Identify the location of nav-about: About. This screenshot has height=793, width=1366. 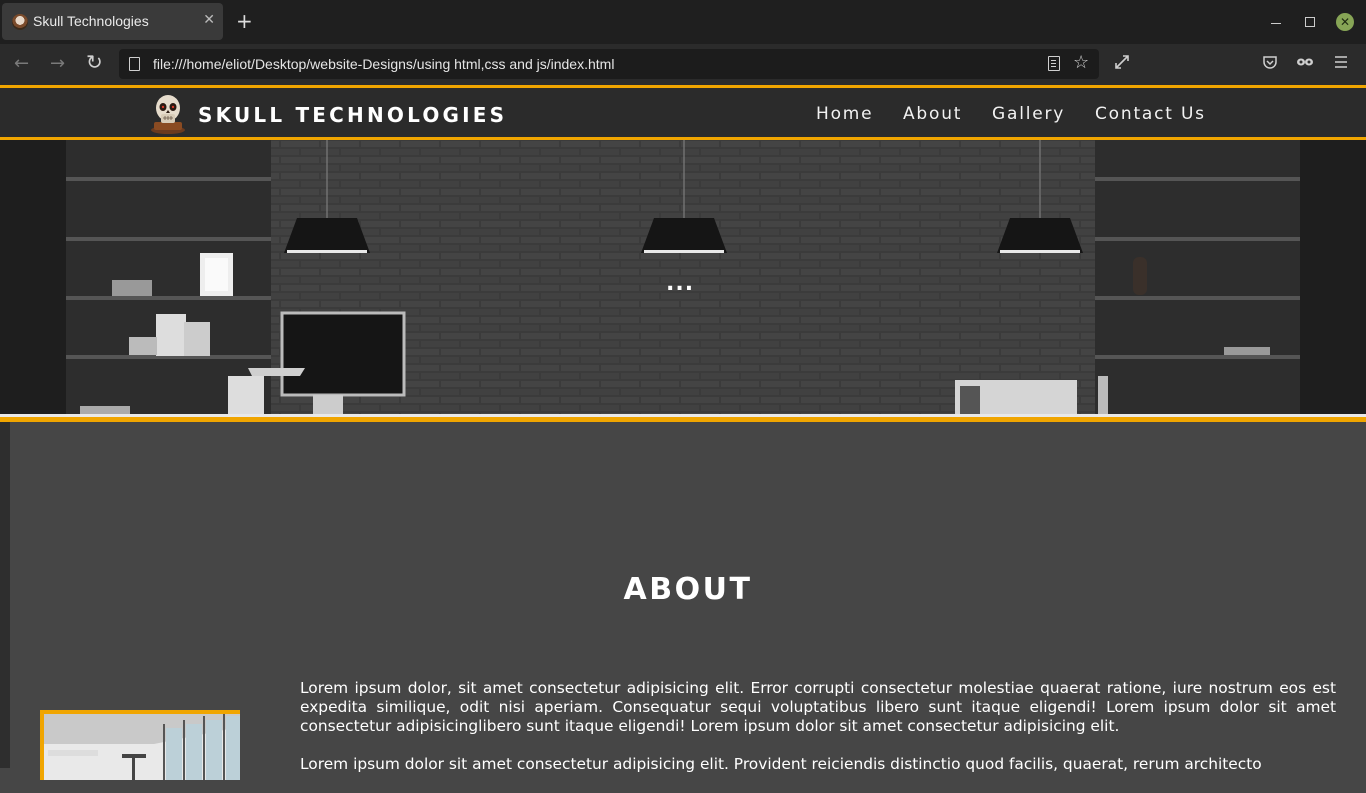
(932, 114).